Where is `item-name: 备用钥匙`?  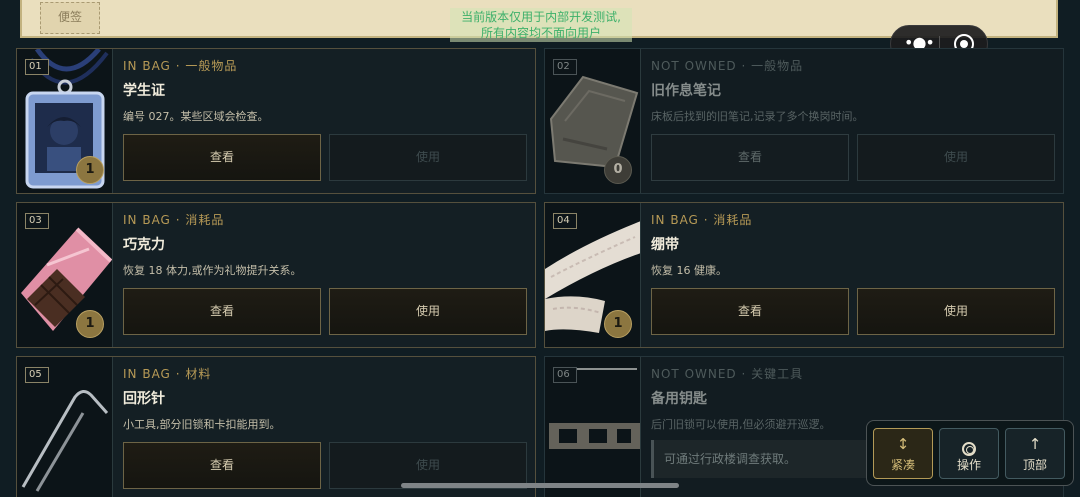 item-name: 备用钥匙 is located at coordinates (679, 399).